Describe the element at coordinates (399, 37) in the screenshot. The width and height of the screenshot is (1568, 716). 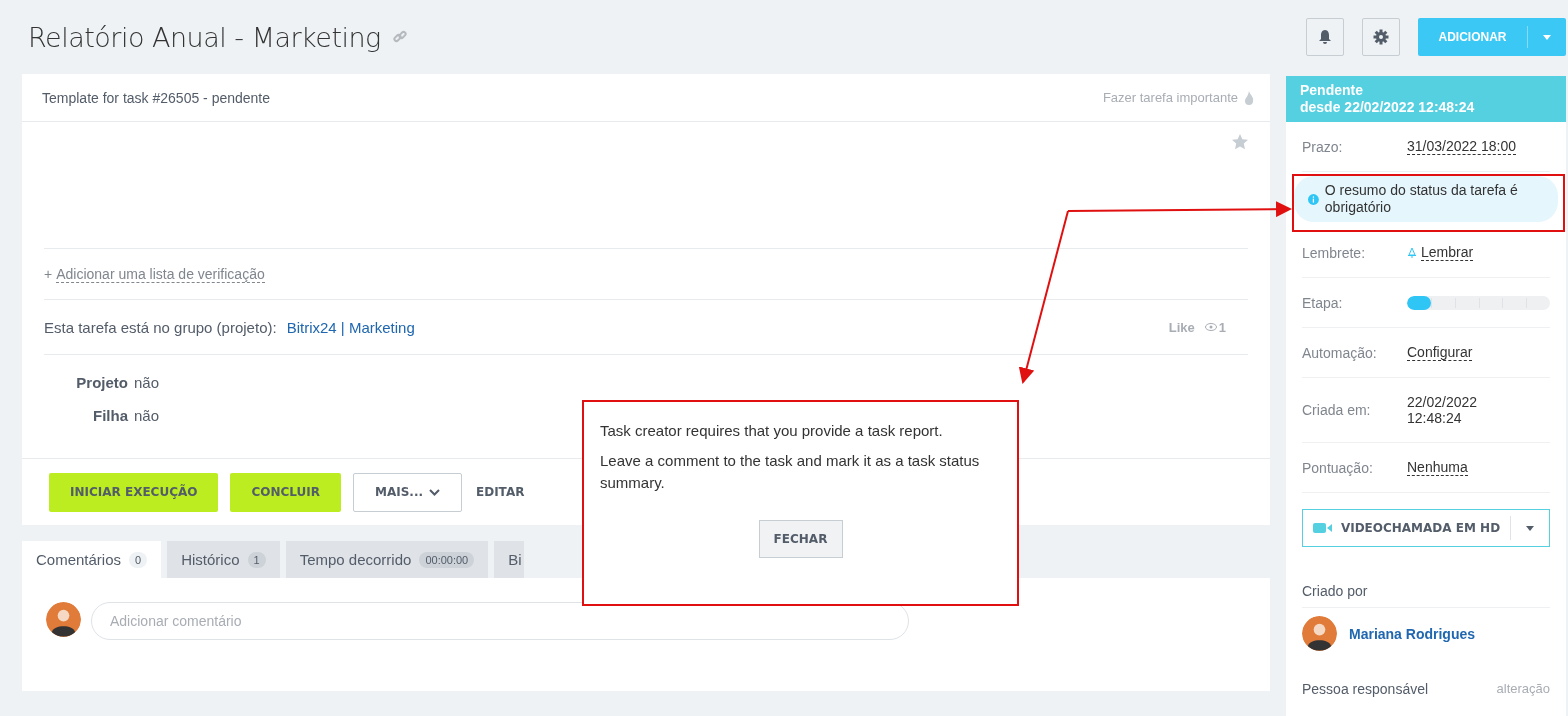
I see `link-icon` at that location.